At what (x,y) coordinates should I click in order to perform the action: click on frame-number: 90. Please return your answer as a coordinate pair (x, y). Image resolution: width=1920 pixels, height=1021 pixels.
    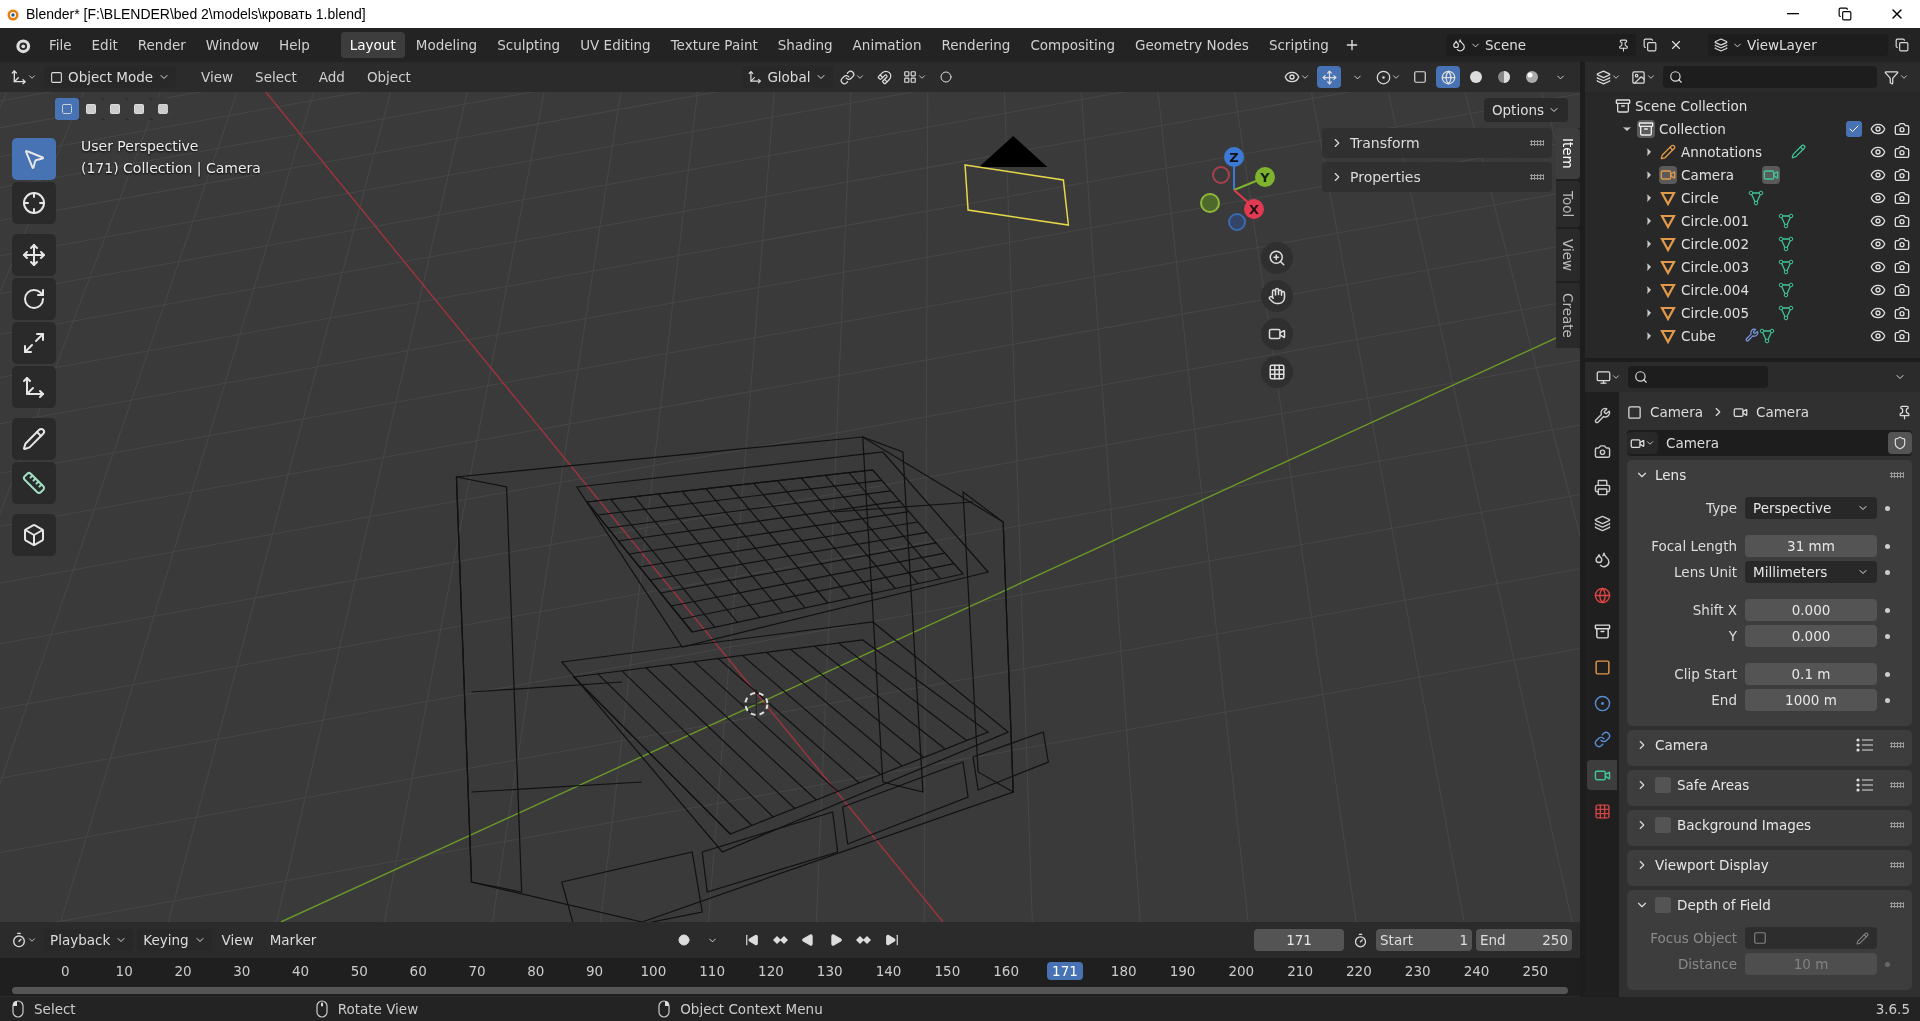
    Looking at the image, I should click on (594, 971).